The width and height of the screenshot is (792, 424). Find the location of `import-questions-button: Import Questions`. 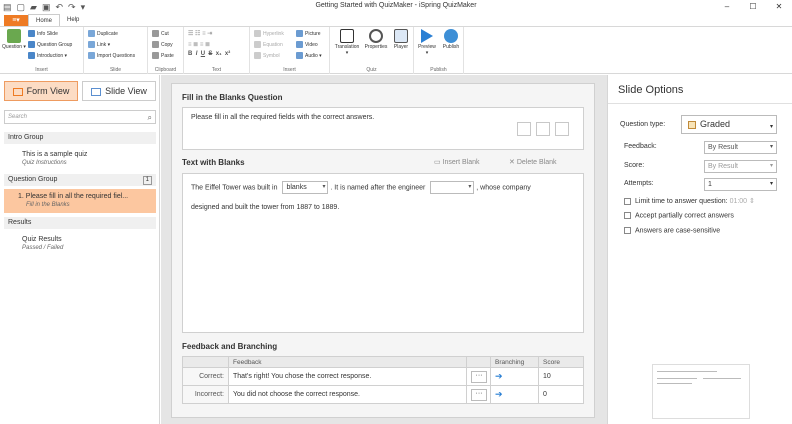

import-questions-button: Import Questions is located at coordinates (111, 56).